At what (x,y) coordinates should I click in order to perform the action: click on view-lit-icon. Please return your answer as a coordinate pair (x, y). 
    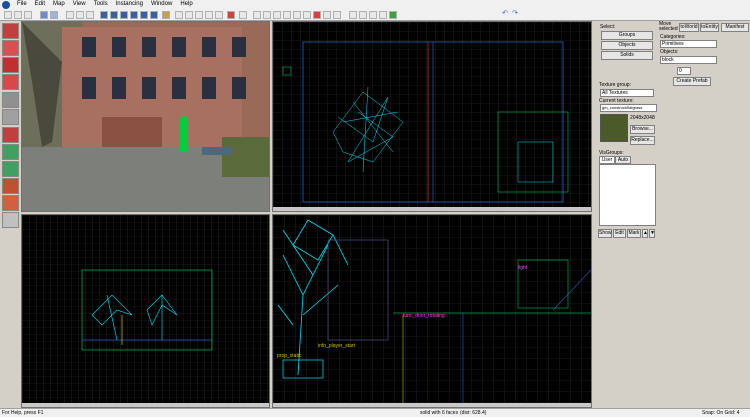
    Looking at the image, I should click on (144, 15).